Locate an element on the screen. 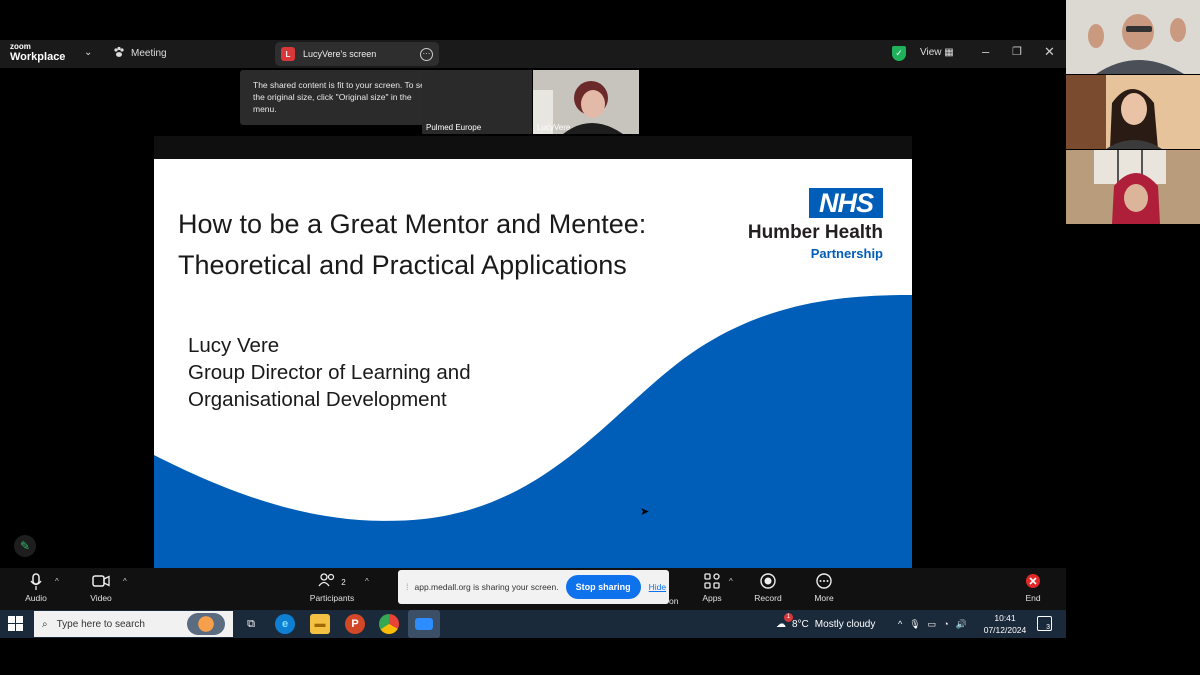 This screenshot has width=1200, height=675. logo-large-text: Workplace is located at coordinates (38, 57).